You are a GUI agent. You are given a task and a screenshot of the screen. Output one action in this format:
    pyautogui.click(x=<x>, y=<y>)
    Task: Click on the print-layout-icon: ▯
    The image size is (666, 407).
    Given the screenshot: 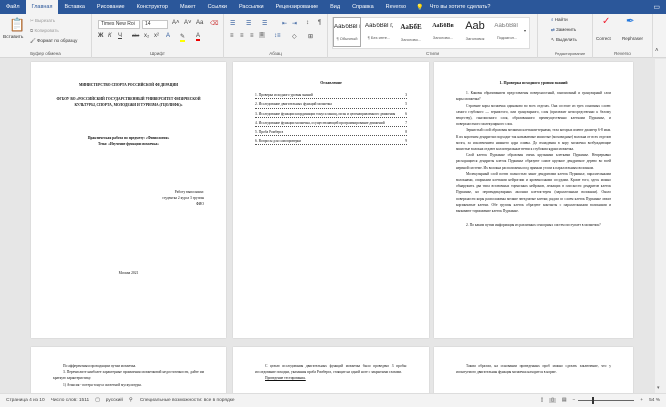 What is the action you would take?
    pyautogui.click(x=552, y=400)
    